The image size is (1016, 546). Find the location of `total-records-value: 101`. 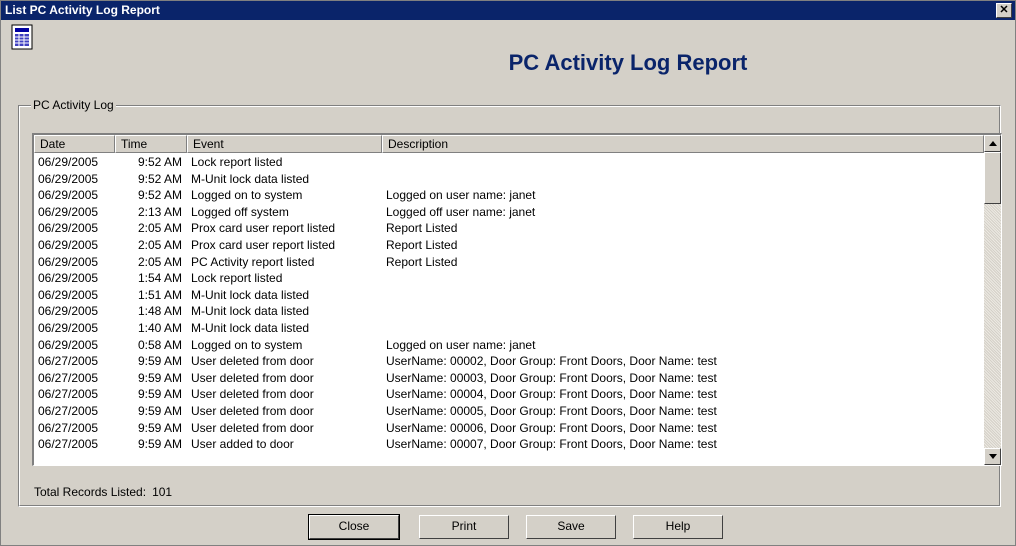

total-records-value: 101 is located at coordinates (162, 492).